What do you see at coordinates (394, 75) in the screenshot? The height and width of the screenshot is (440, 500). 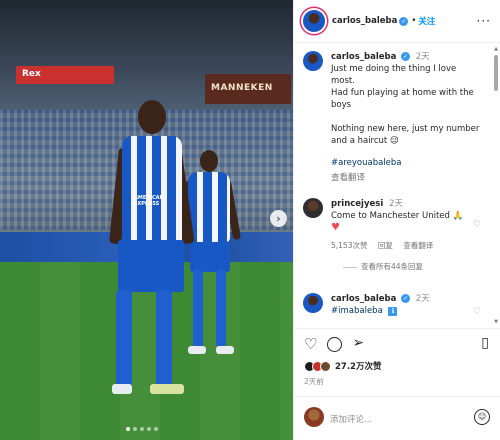 I see `caption-line: Just me doing the thing I love most.` at bounding box center [394, 75].